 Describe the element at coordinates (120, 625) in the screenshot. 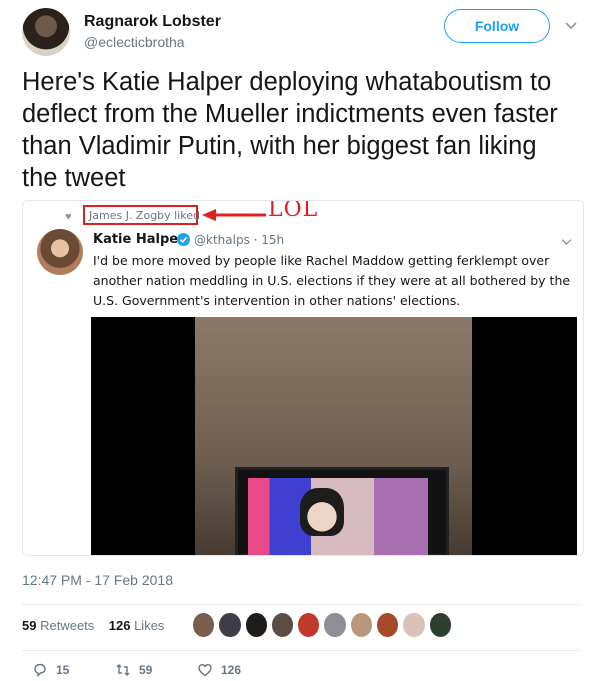

I see `likes-count: 126` at that location.